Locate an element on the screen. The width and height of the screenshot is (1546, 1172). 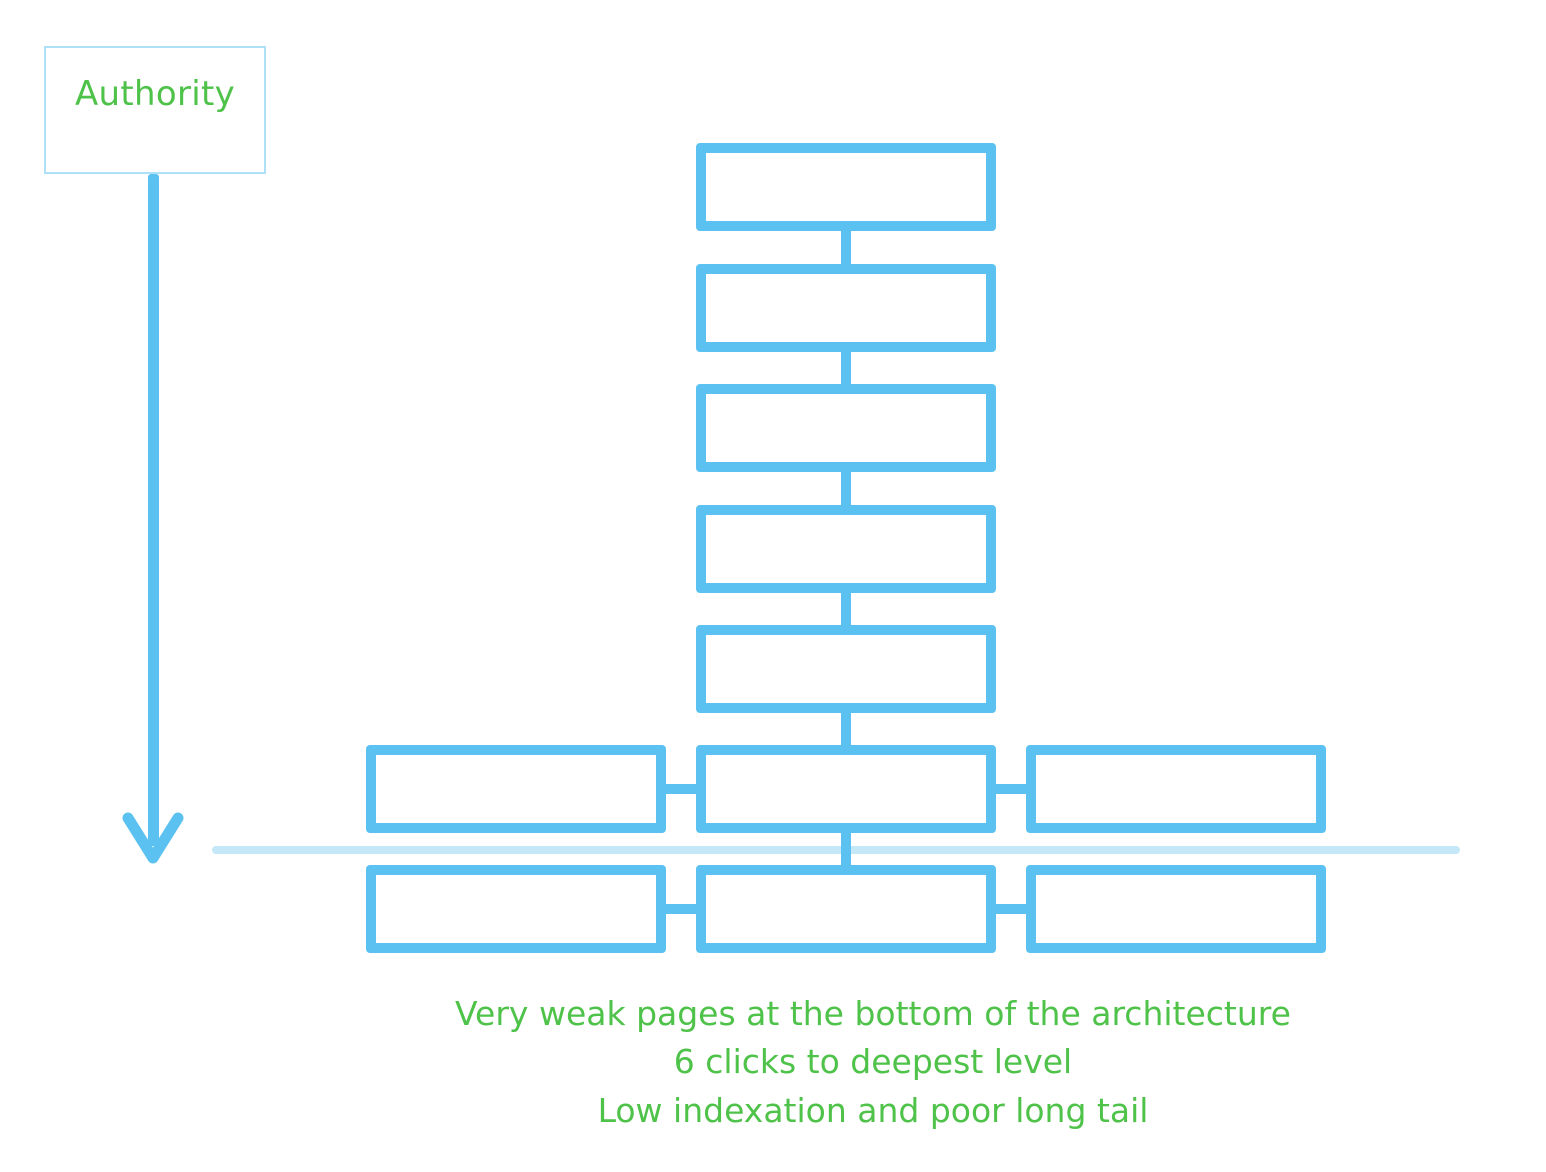
authority-box: Authority is located at coordinates (155, 110).